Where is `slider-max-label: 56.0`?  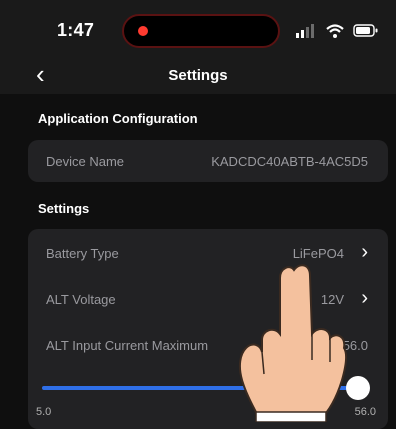
slider-max-label: 56.0 is located at coordinates (365, 412).